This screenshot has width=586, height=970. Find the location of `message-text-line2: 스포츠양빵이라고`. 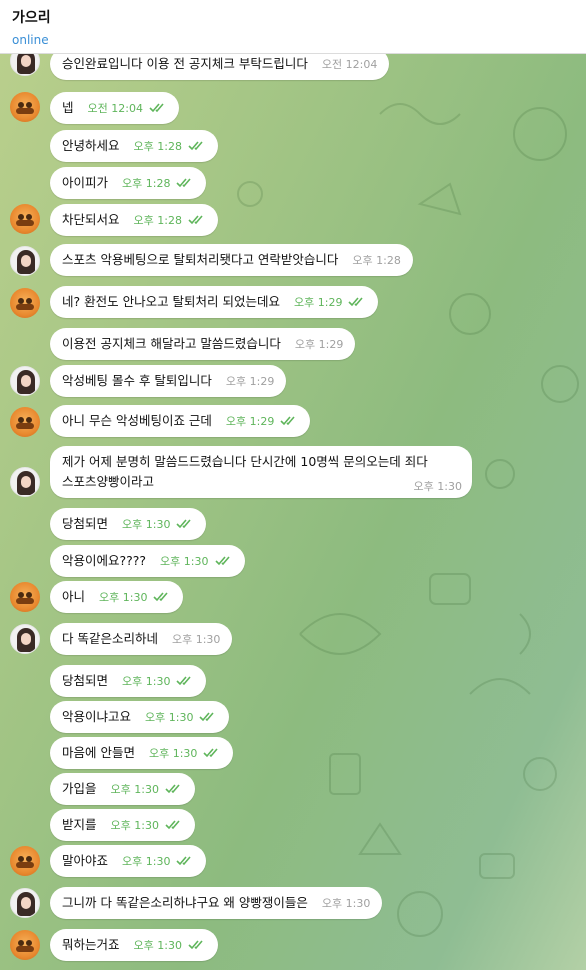

message-text-line2: 스포츠양빵이라고 is located at coordinates (108, 481).